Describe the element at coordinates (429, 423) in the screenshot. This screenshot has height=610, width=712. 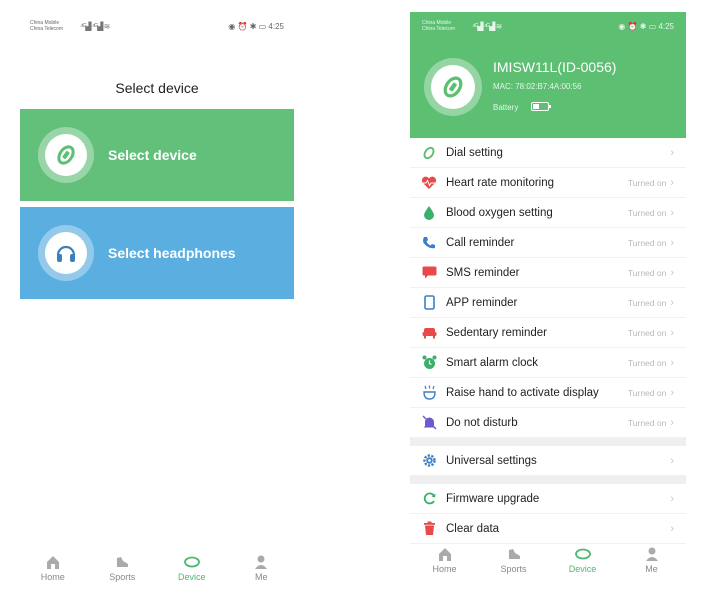
I see `bell-off-icon` at that location.